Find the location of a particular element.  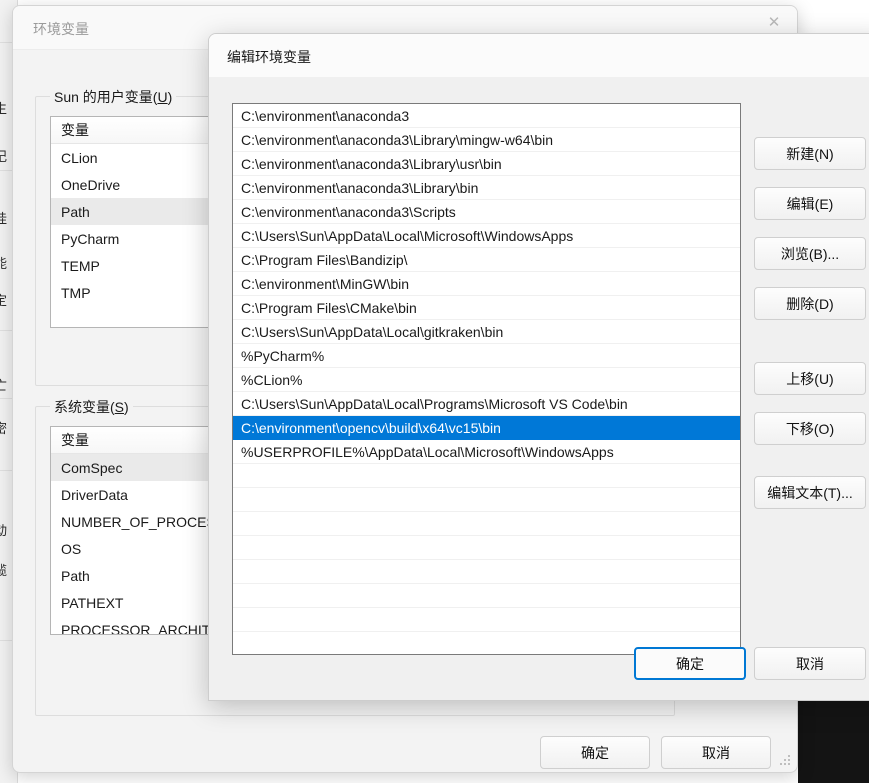

close-icon: ✕ is located at coordinates (862, 58).